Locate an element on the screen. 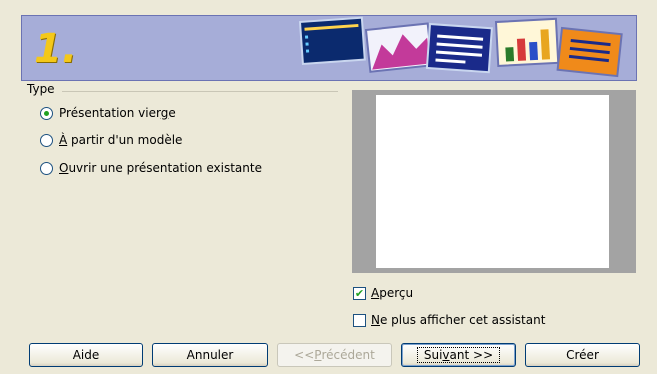 This screenshot has height=374, width=657. radio-open-existing: Ouvrir une présentation existante is located at coordinates (151, 168).